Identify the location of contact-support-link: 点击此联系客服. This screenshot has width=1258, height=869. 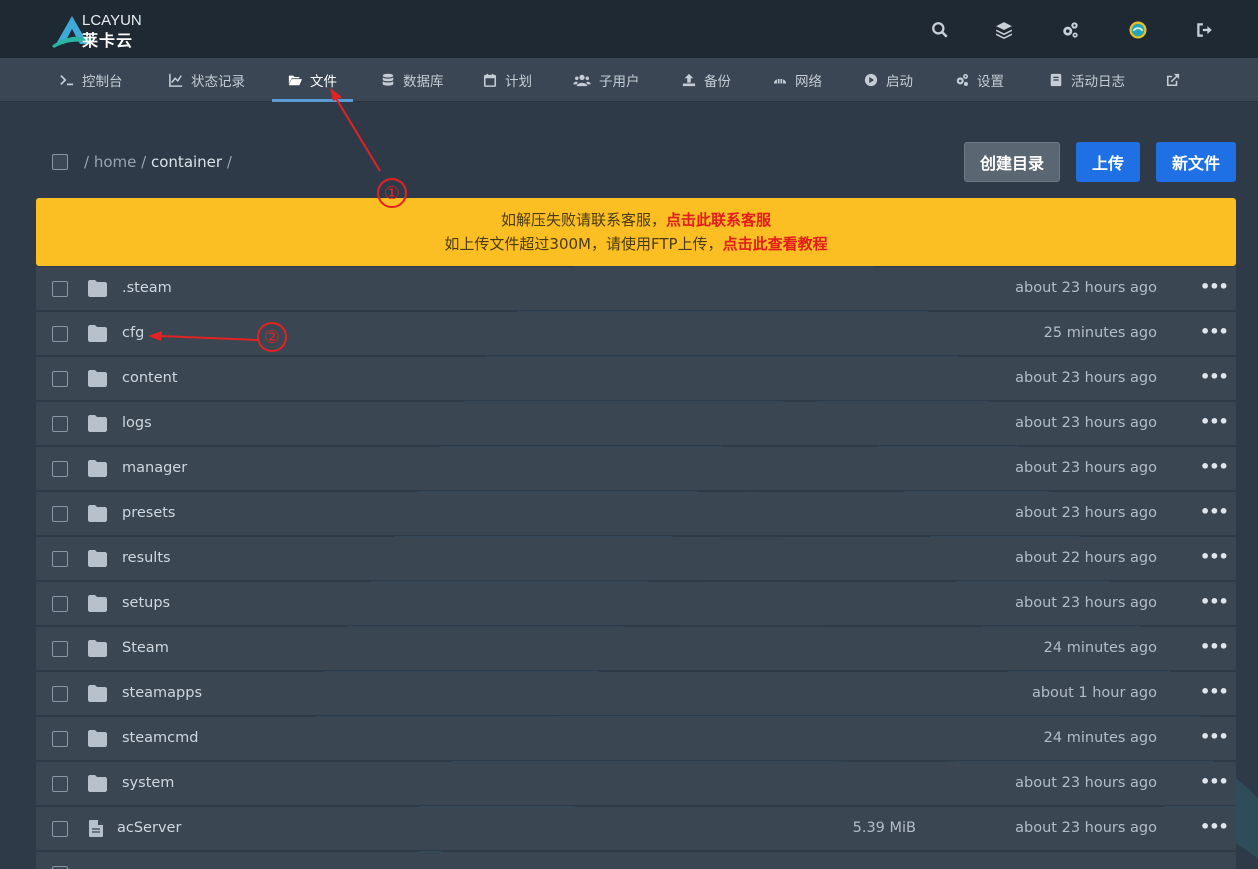
(718, 220).